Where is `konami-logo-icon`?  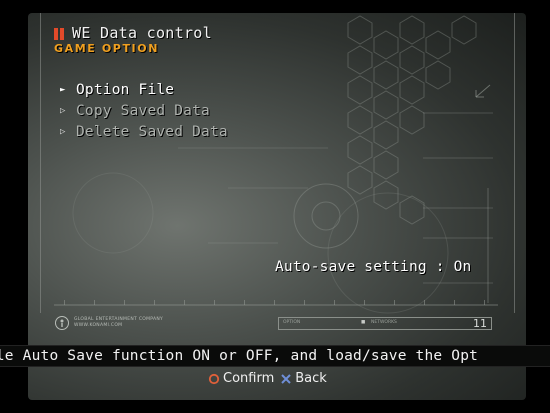 konami-logo-icon is located at coordinates (62, 323).